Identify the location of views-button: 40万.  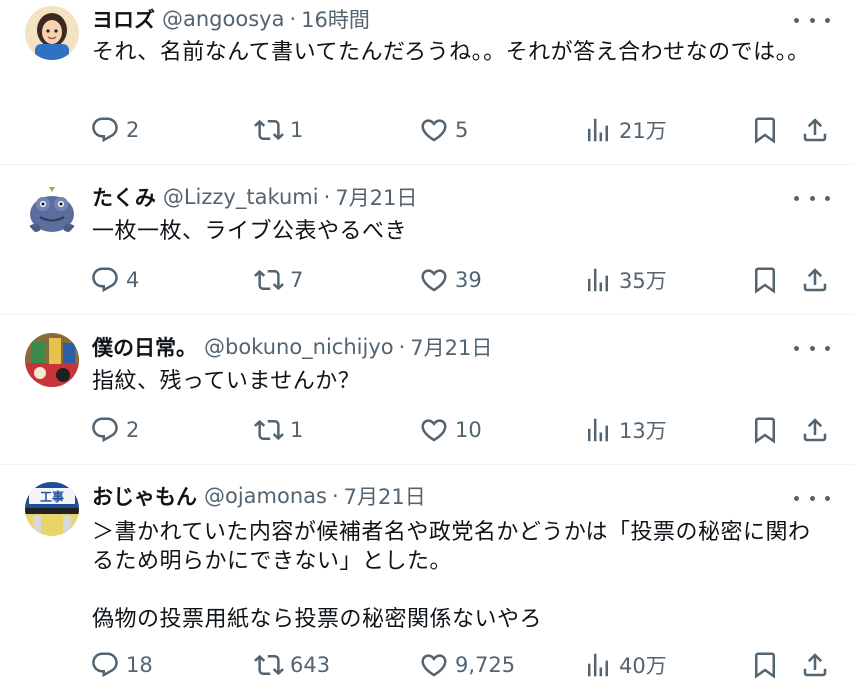
(625, 665).